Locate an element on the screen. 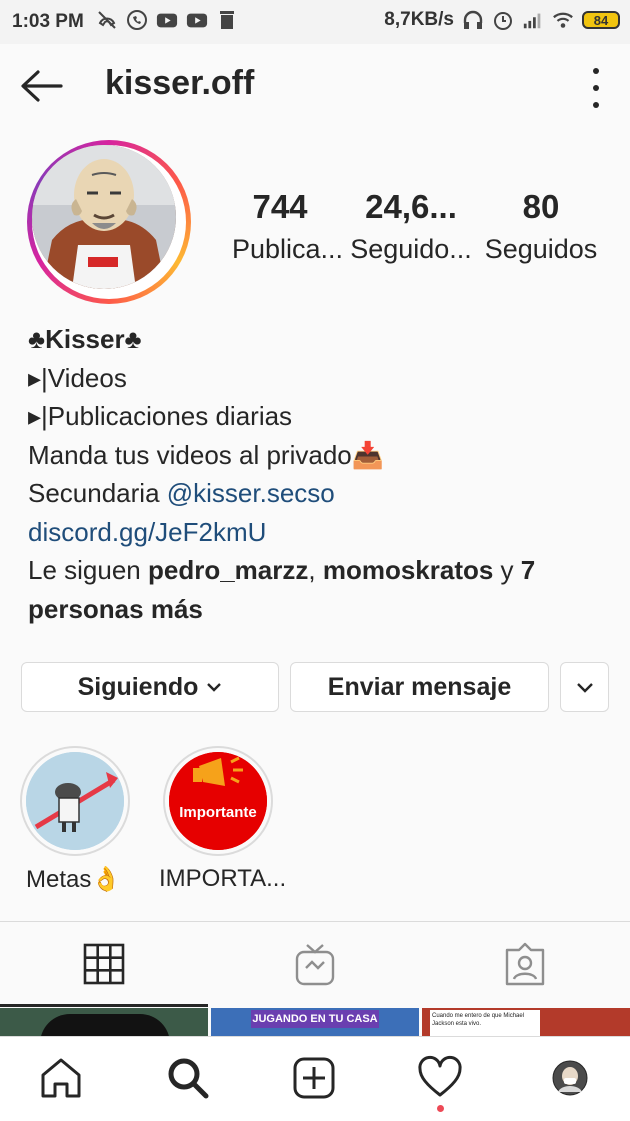 The image size is (630, 1121). profile-tabs is located at coordinates (315, 964).